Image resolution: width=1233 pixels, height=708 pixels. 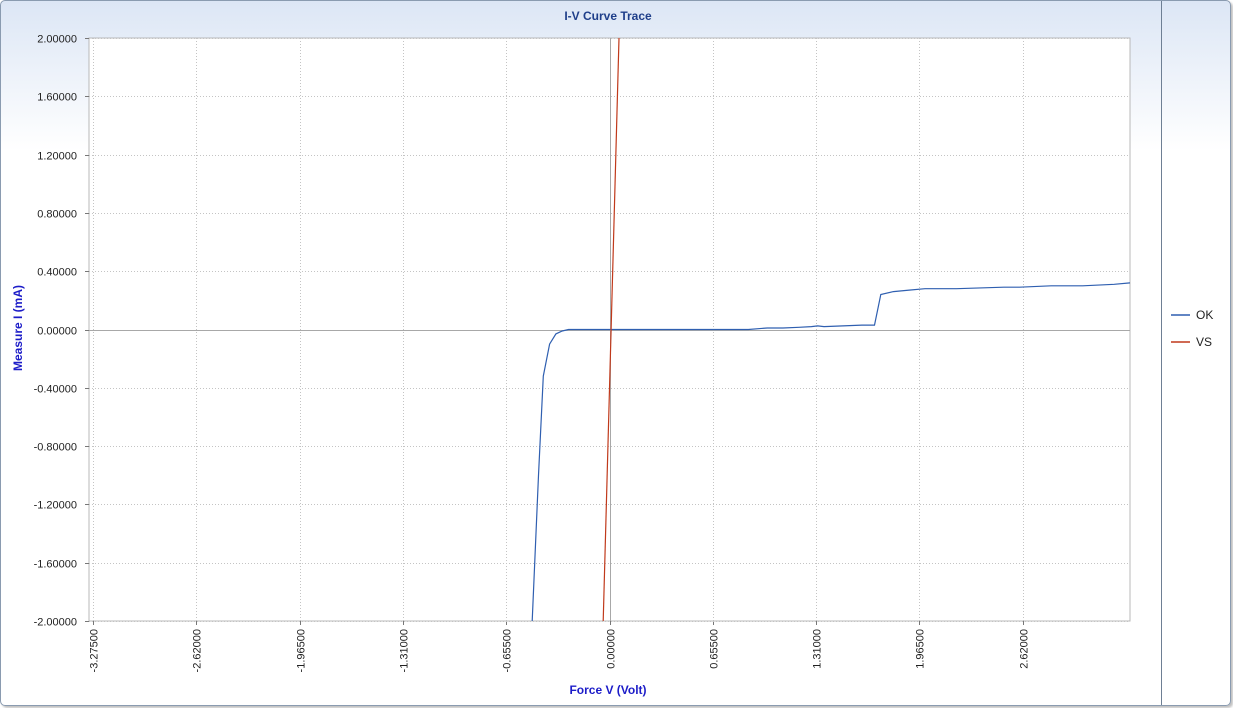 What do you see at coordinates (508, 650) in the screenshot?
I see `x-tick-label: -0.65500` at bounding box center [508, 650].